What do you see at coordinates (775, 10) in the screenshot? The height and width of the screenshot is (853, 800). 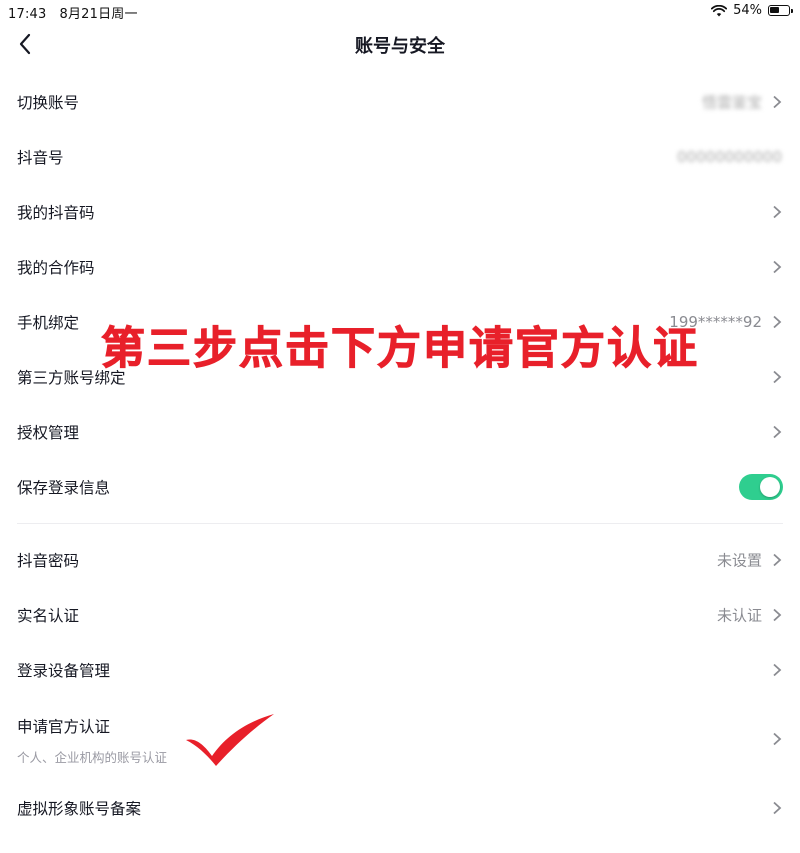 I see `battery-level` at bounding box center [775, 10].